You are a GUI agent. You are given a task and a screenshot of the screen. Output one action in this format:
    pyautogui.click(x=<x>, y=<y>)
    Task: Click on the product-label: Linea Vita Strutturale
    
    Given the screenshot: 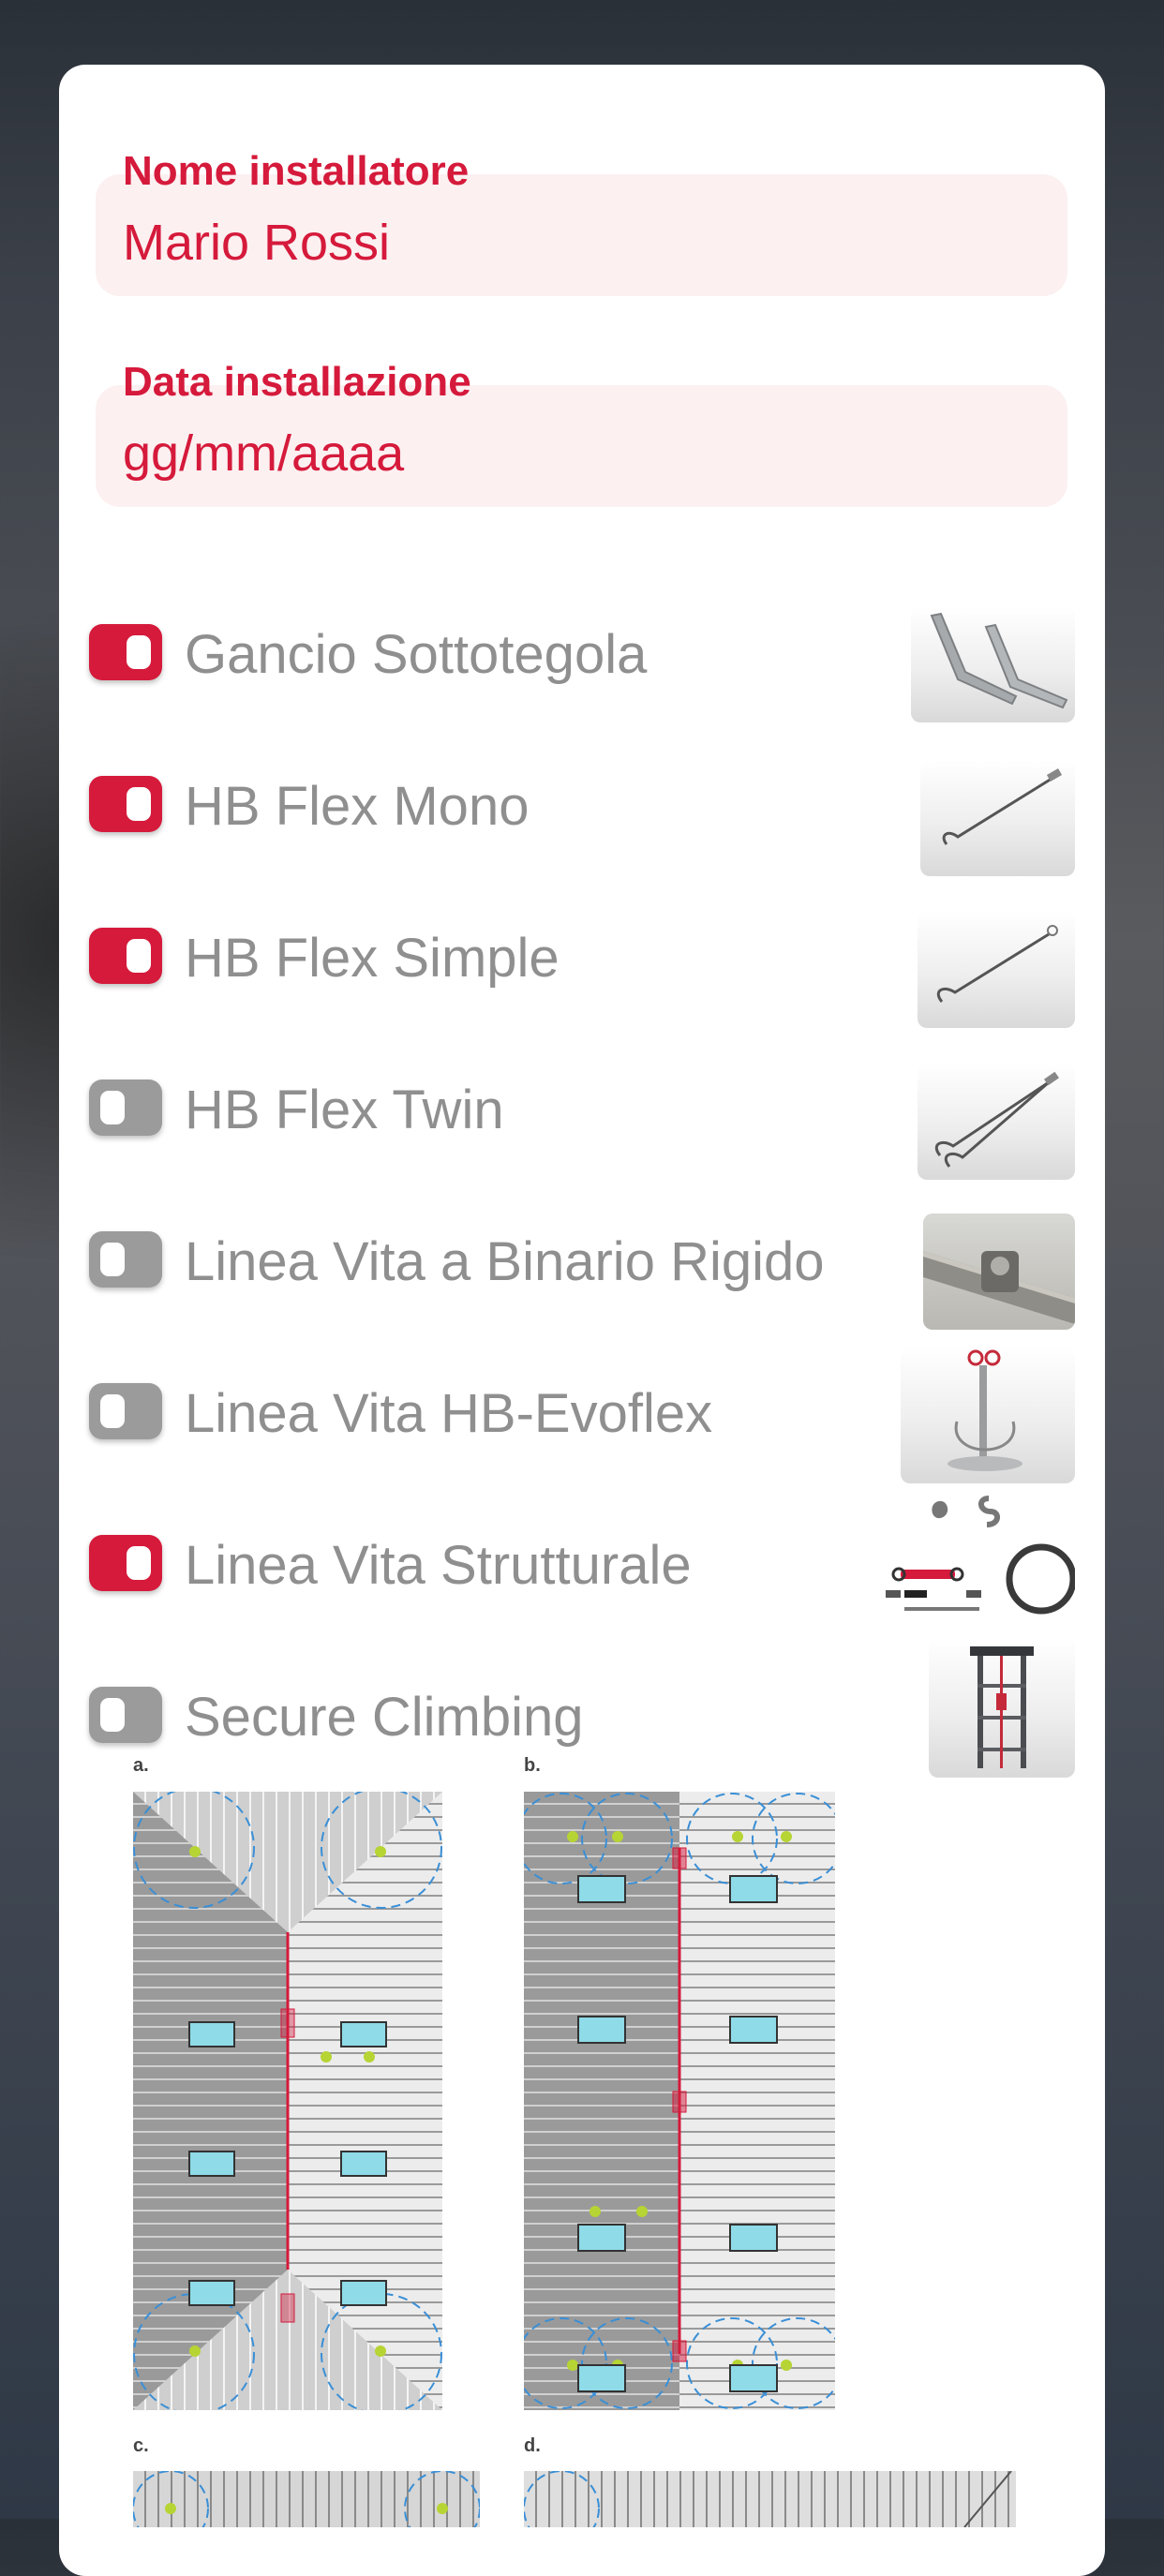 What is the action you would take?
    pyautogui.click(x=438, y=1565)
    